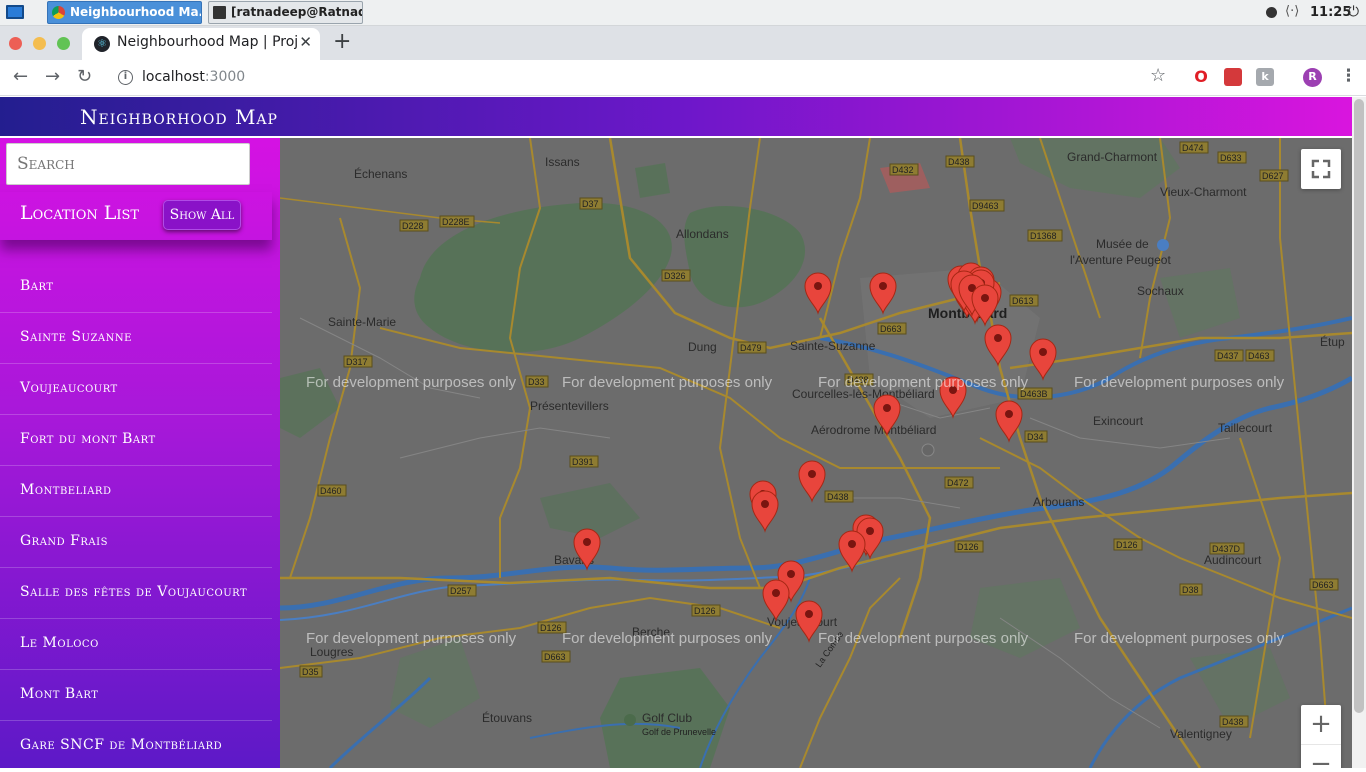 This screenshot has height=772, width=1366. Describe the element at coordinates (1321, 756) in the screenshot. I see `zoom-out-button: −` at that location.